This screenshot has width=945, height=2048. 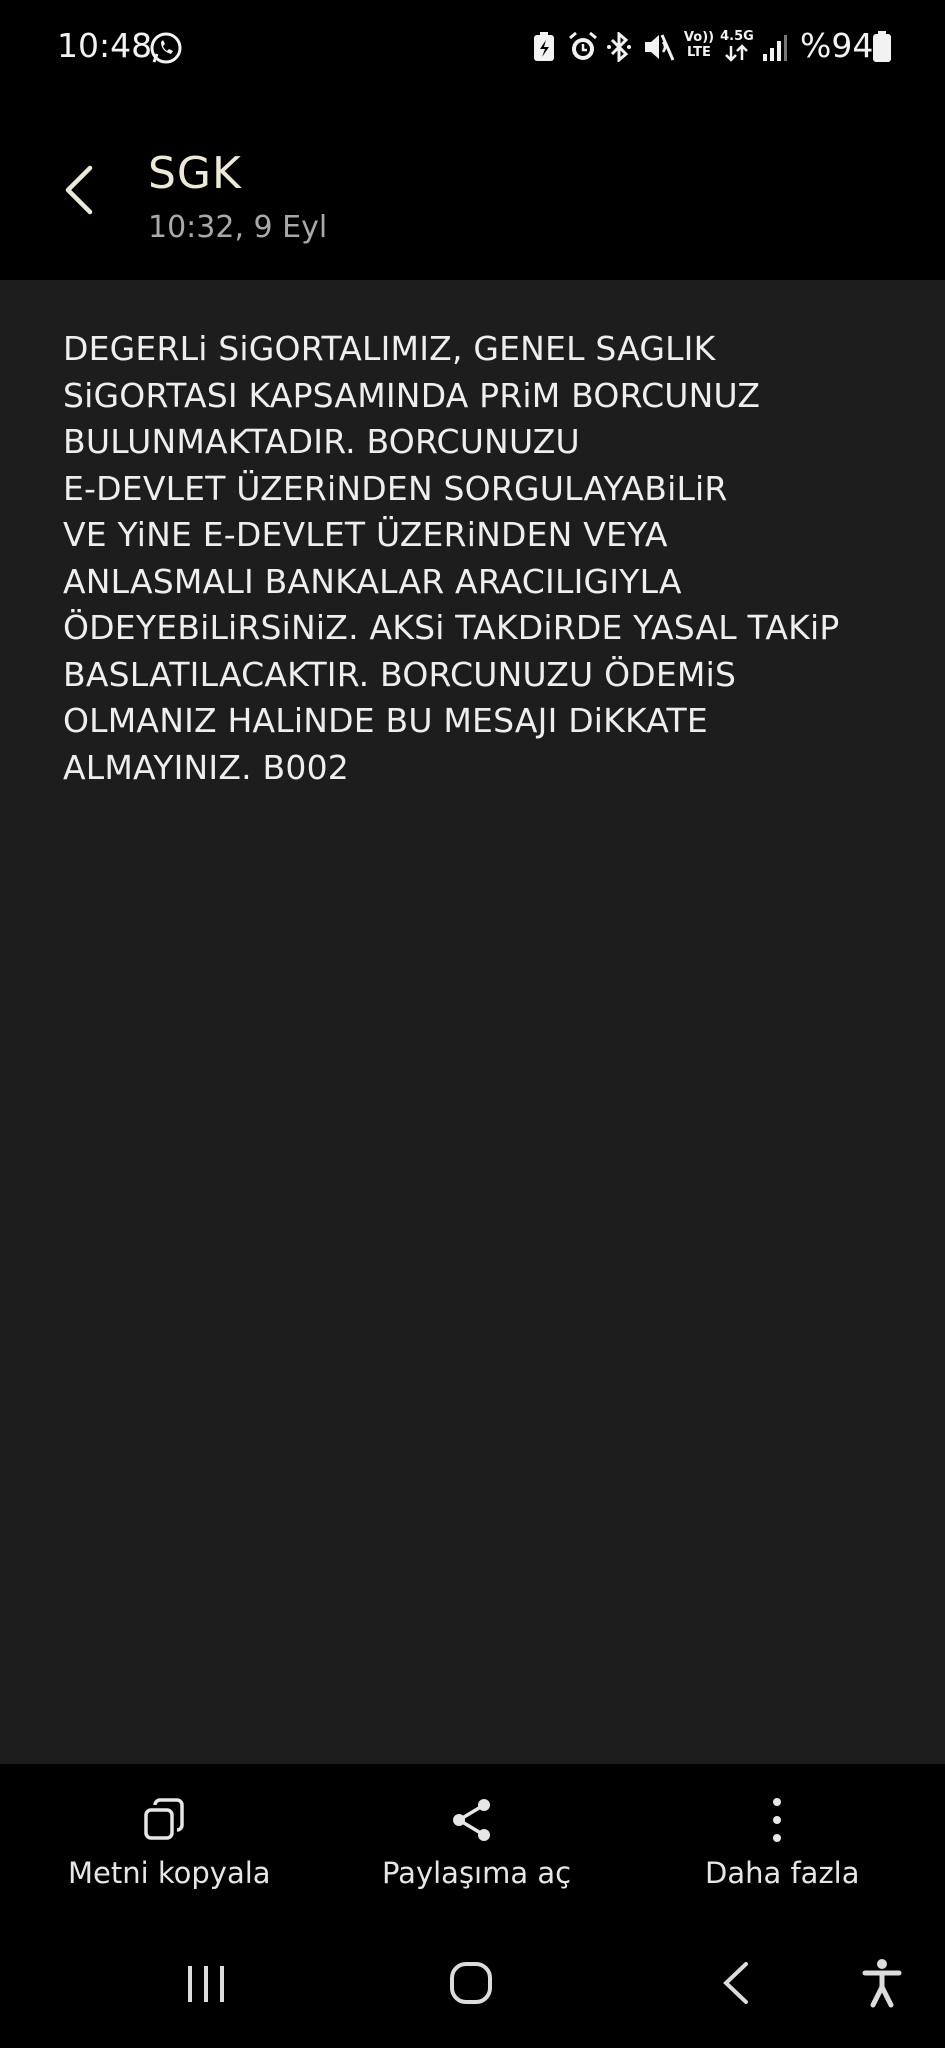 What do you see at coordinates (472, 186) in the screenshot?
I see `conversation-header: SGK 10:32, 9 Eyl` at bounding box center [472, 186].